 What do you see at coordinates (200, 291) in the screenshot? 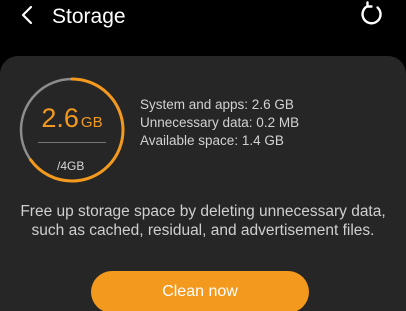
I see `clean-now-button: Clean now` at bounding box center [200, 291].